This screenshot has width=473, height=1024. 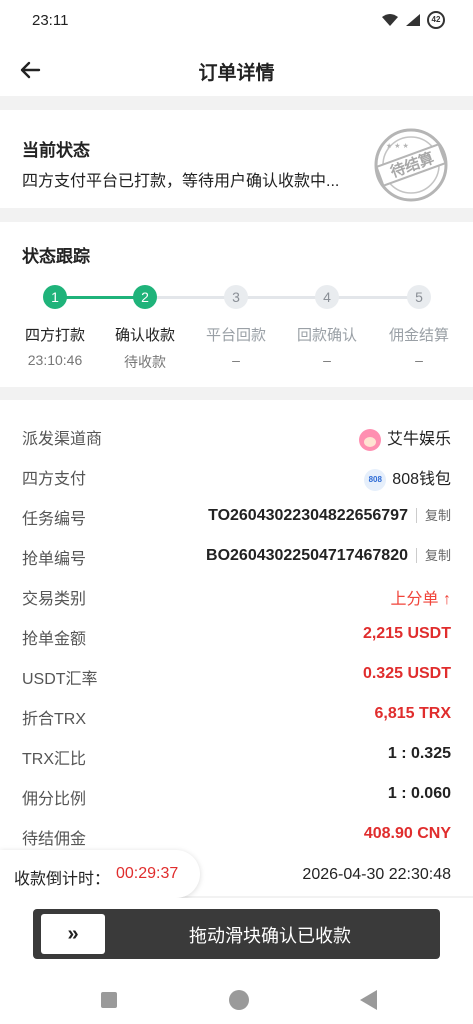 I want to click on detail-value: BO26043022504717467820 复制, so click(x=328, y=555).